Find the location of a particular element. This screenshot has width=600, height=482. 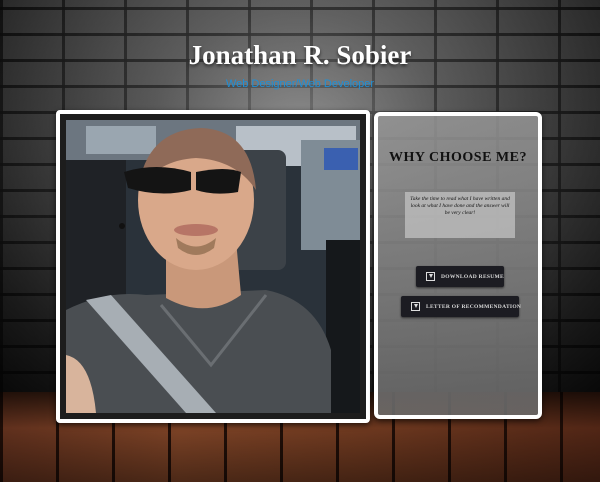

download-resume-button: DOWNLOAD RESUME is located at coordinates (460, 276).